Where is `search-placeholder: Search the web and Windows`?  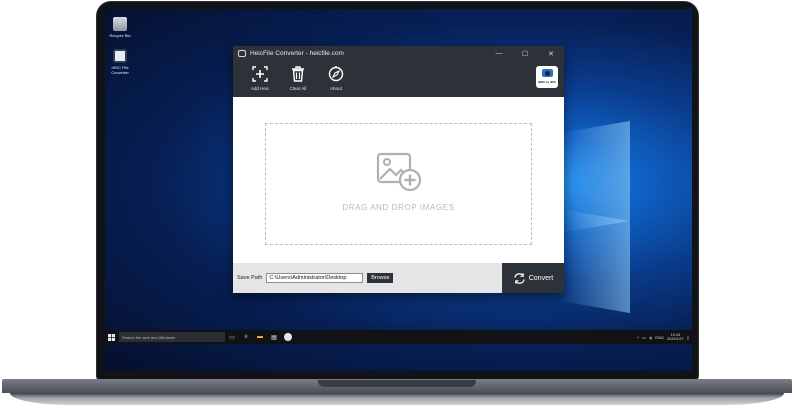
search-placeholder: Search the web and Windows is located at coordinates (148, 337).